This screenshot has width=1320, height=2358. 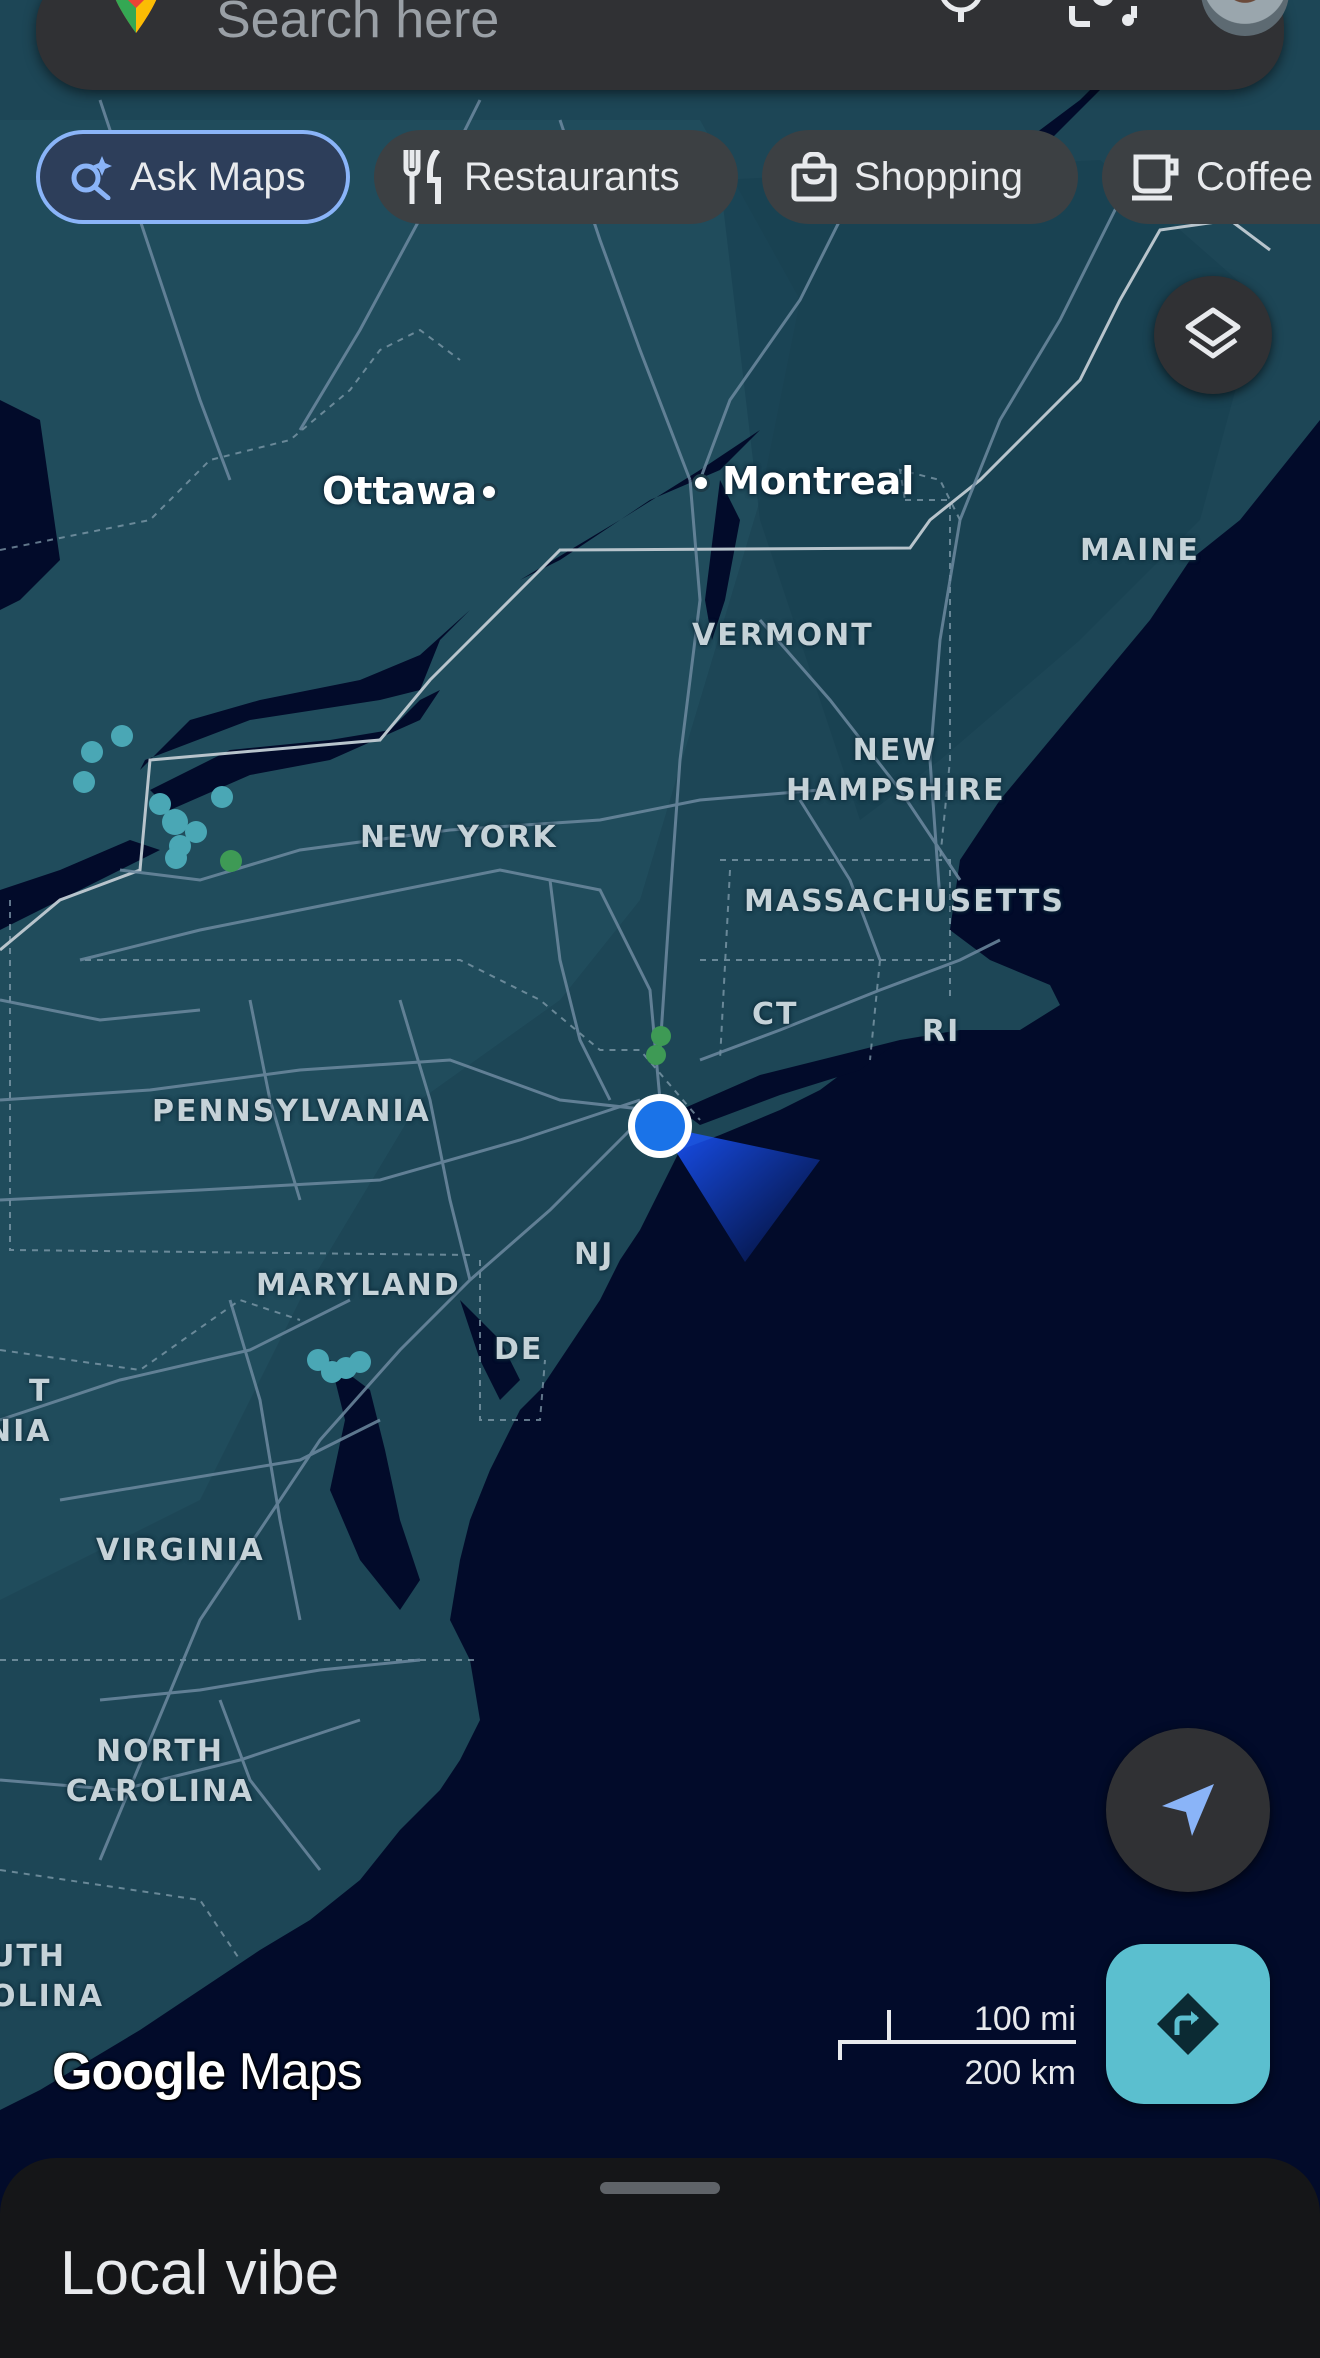 I want to click on scale-mi-label: 100 mi, so click(x=1024, y=2019).